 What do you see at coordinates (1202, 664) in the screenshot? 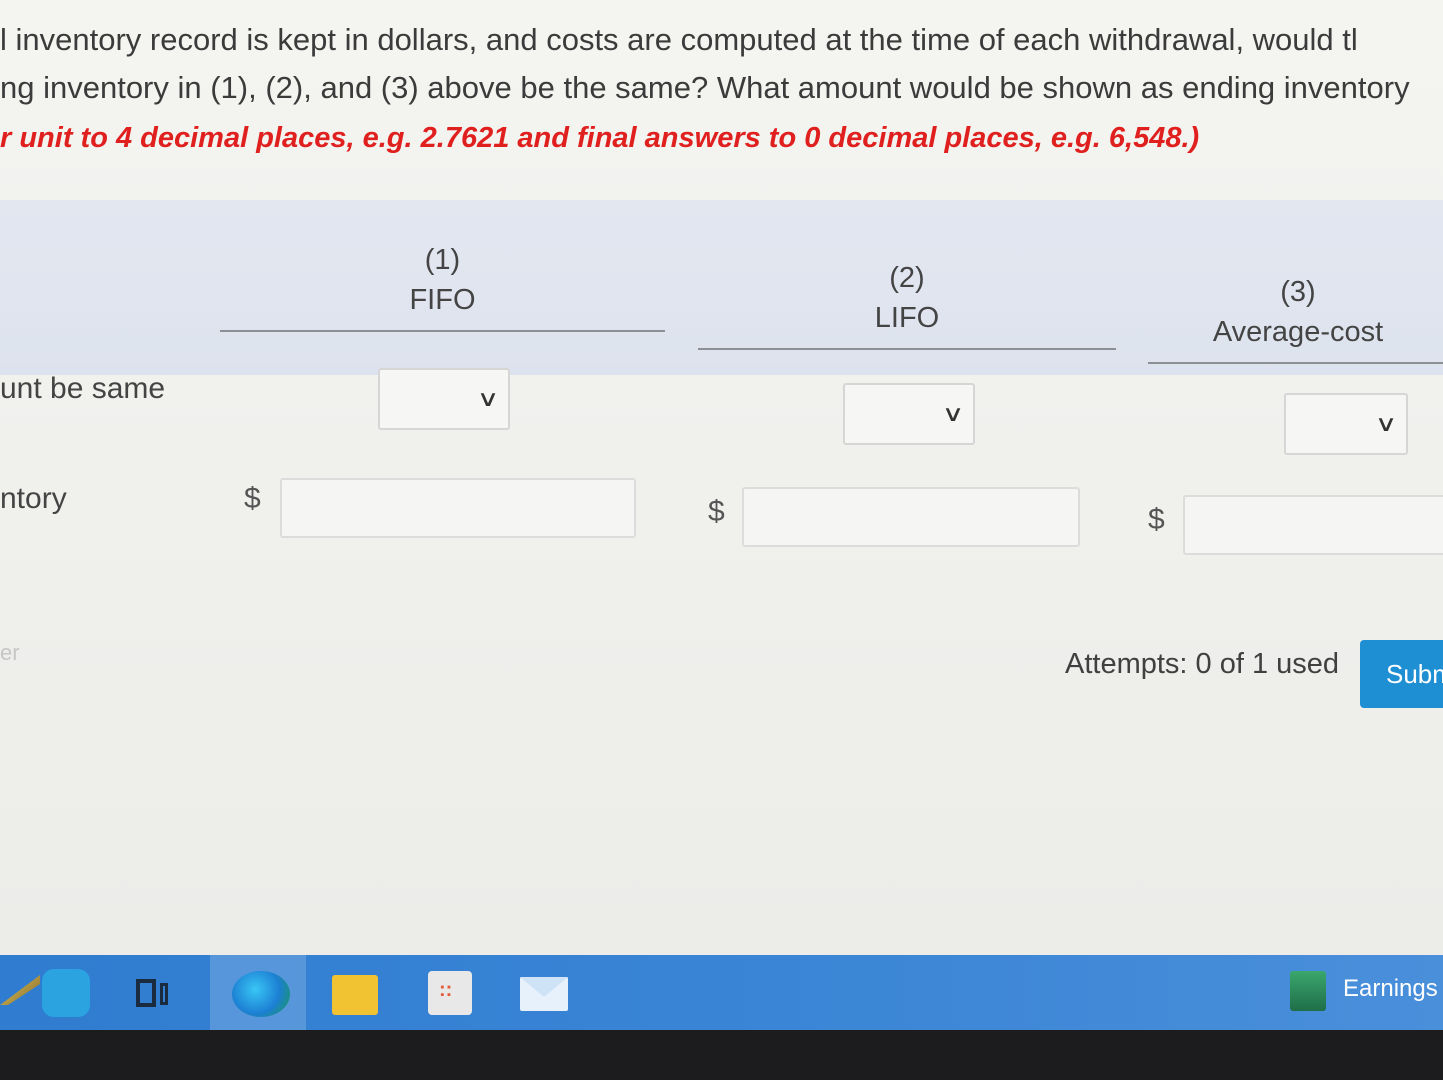
I see `attempts-counter: Attempts: 0 of 1 used` at bounding box center [1202, 664].